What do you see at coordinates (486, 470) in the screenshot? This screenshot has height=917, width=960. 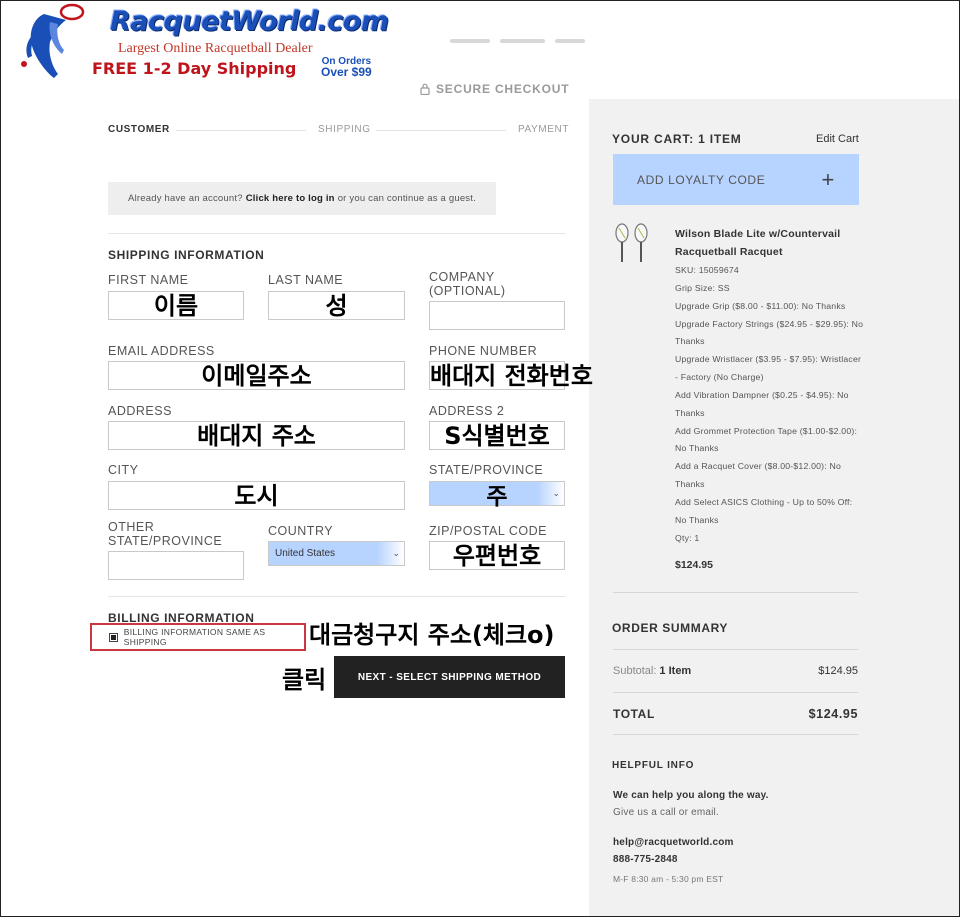 I see `state-label: STATE/PROVINCE` at bounding box center [486, 470].